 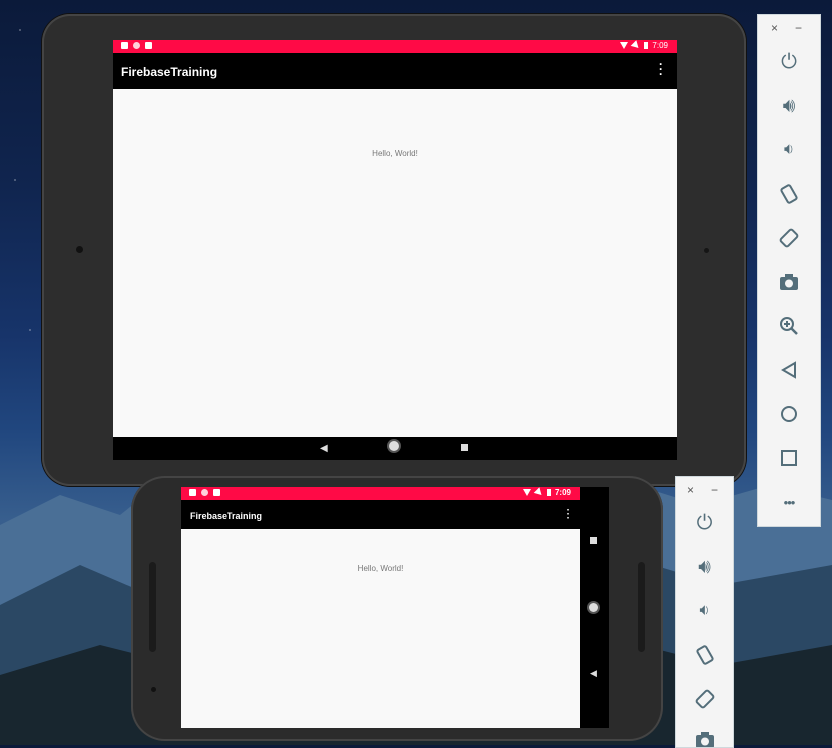 I want to click on emulator-toolbar-tablet: × − ⏻ 🔊︎ 🔉︎ •••, so click(x=789, y=270).